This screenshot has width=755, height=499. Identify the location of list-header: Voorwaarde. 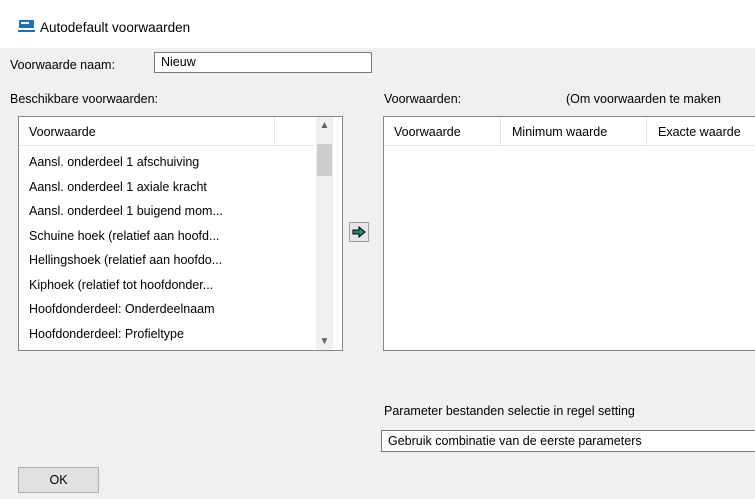
(167, 131).